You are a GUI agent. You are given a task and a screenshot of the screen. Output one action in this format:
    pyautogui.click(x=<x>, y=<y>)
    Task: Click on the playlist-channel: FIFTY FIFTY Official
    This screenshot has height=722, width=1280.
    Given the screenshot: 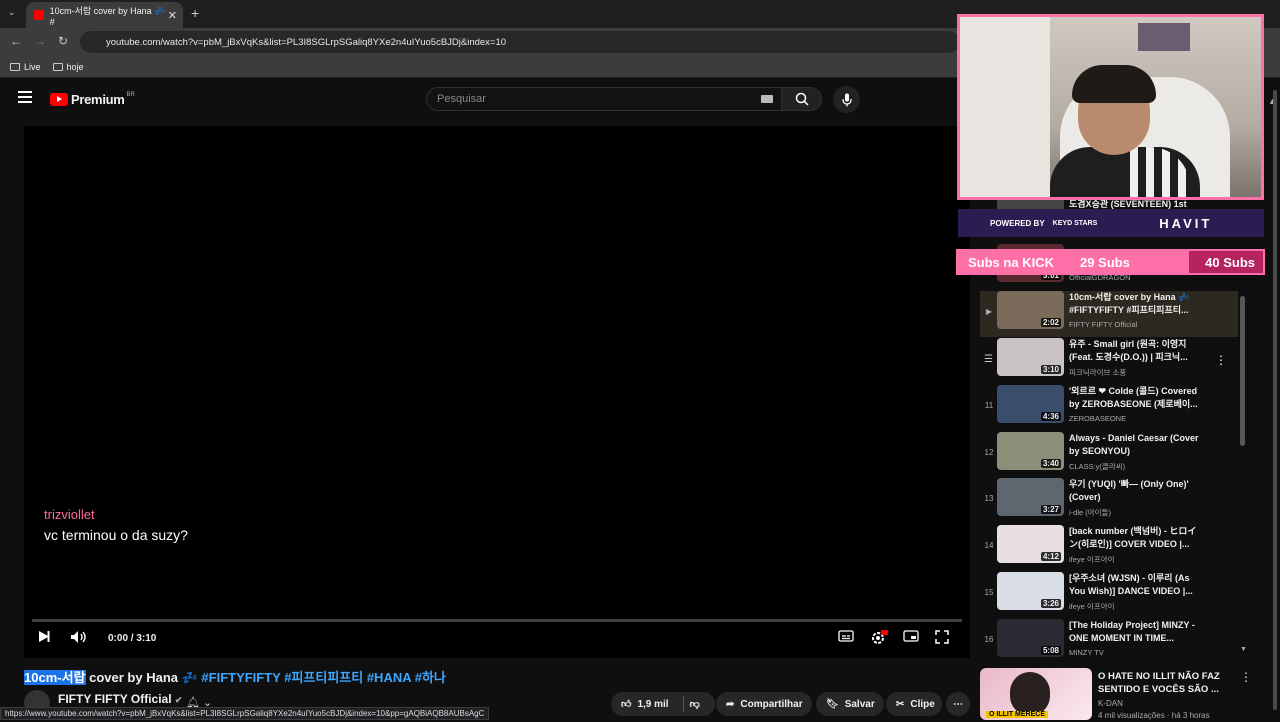 What is the action you would take?
    pyautogui.click(x=1103, y=324)
    